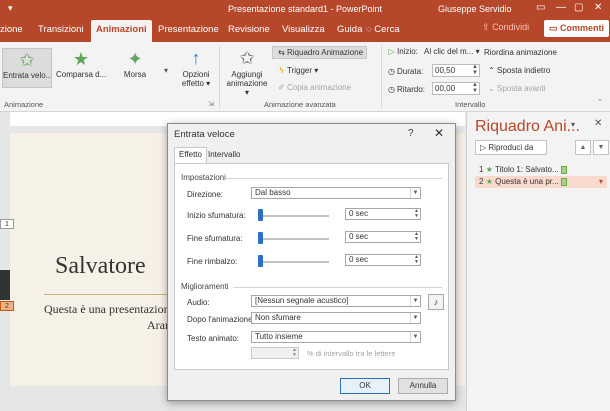 Image resolution: width=610 pixels, height=411 pixels. Describe the element at coordinates (11, 29) in the screenshot. I see `tab-progettazione: zione` at that location.